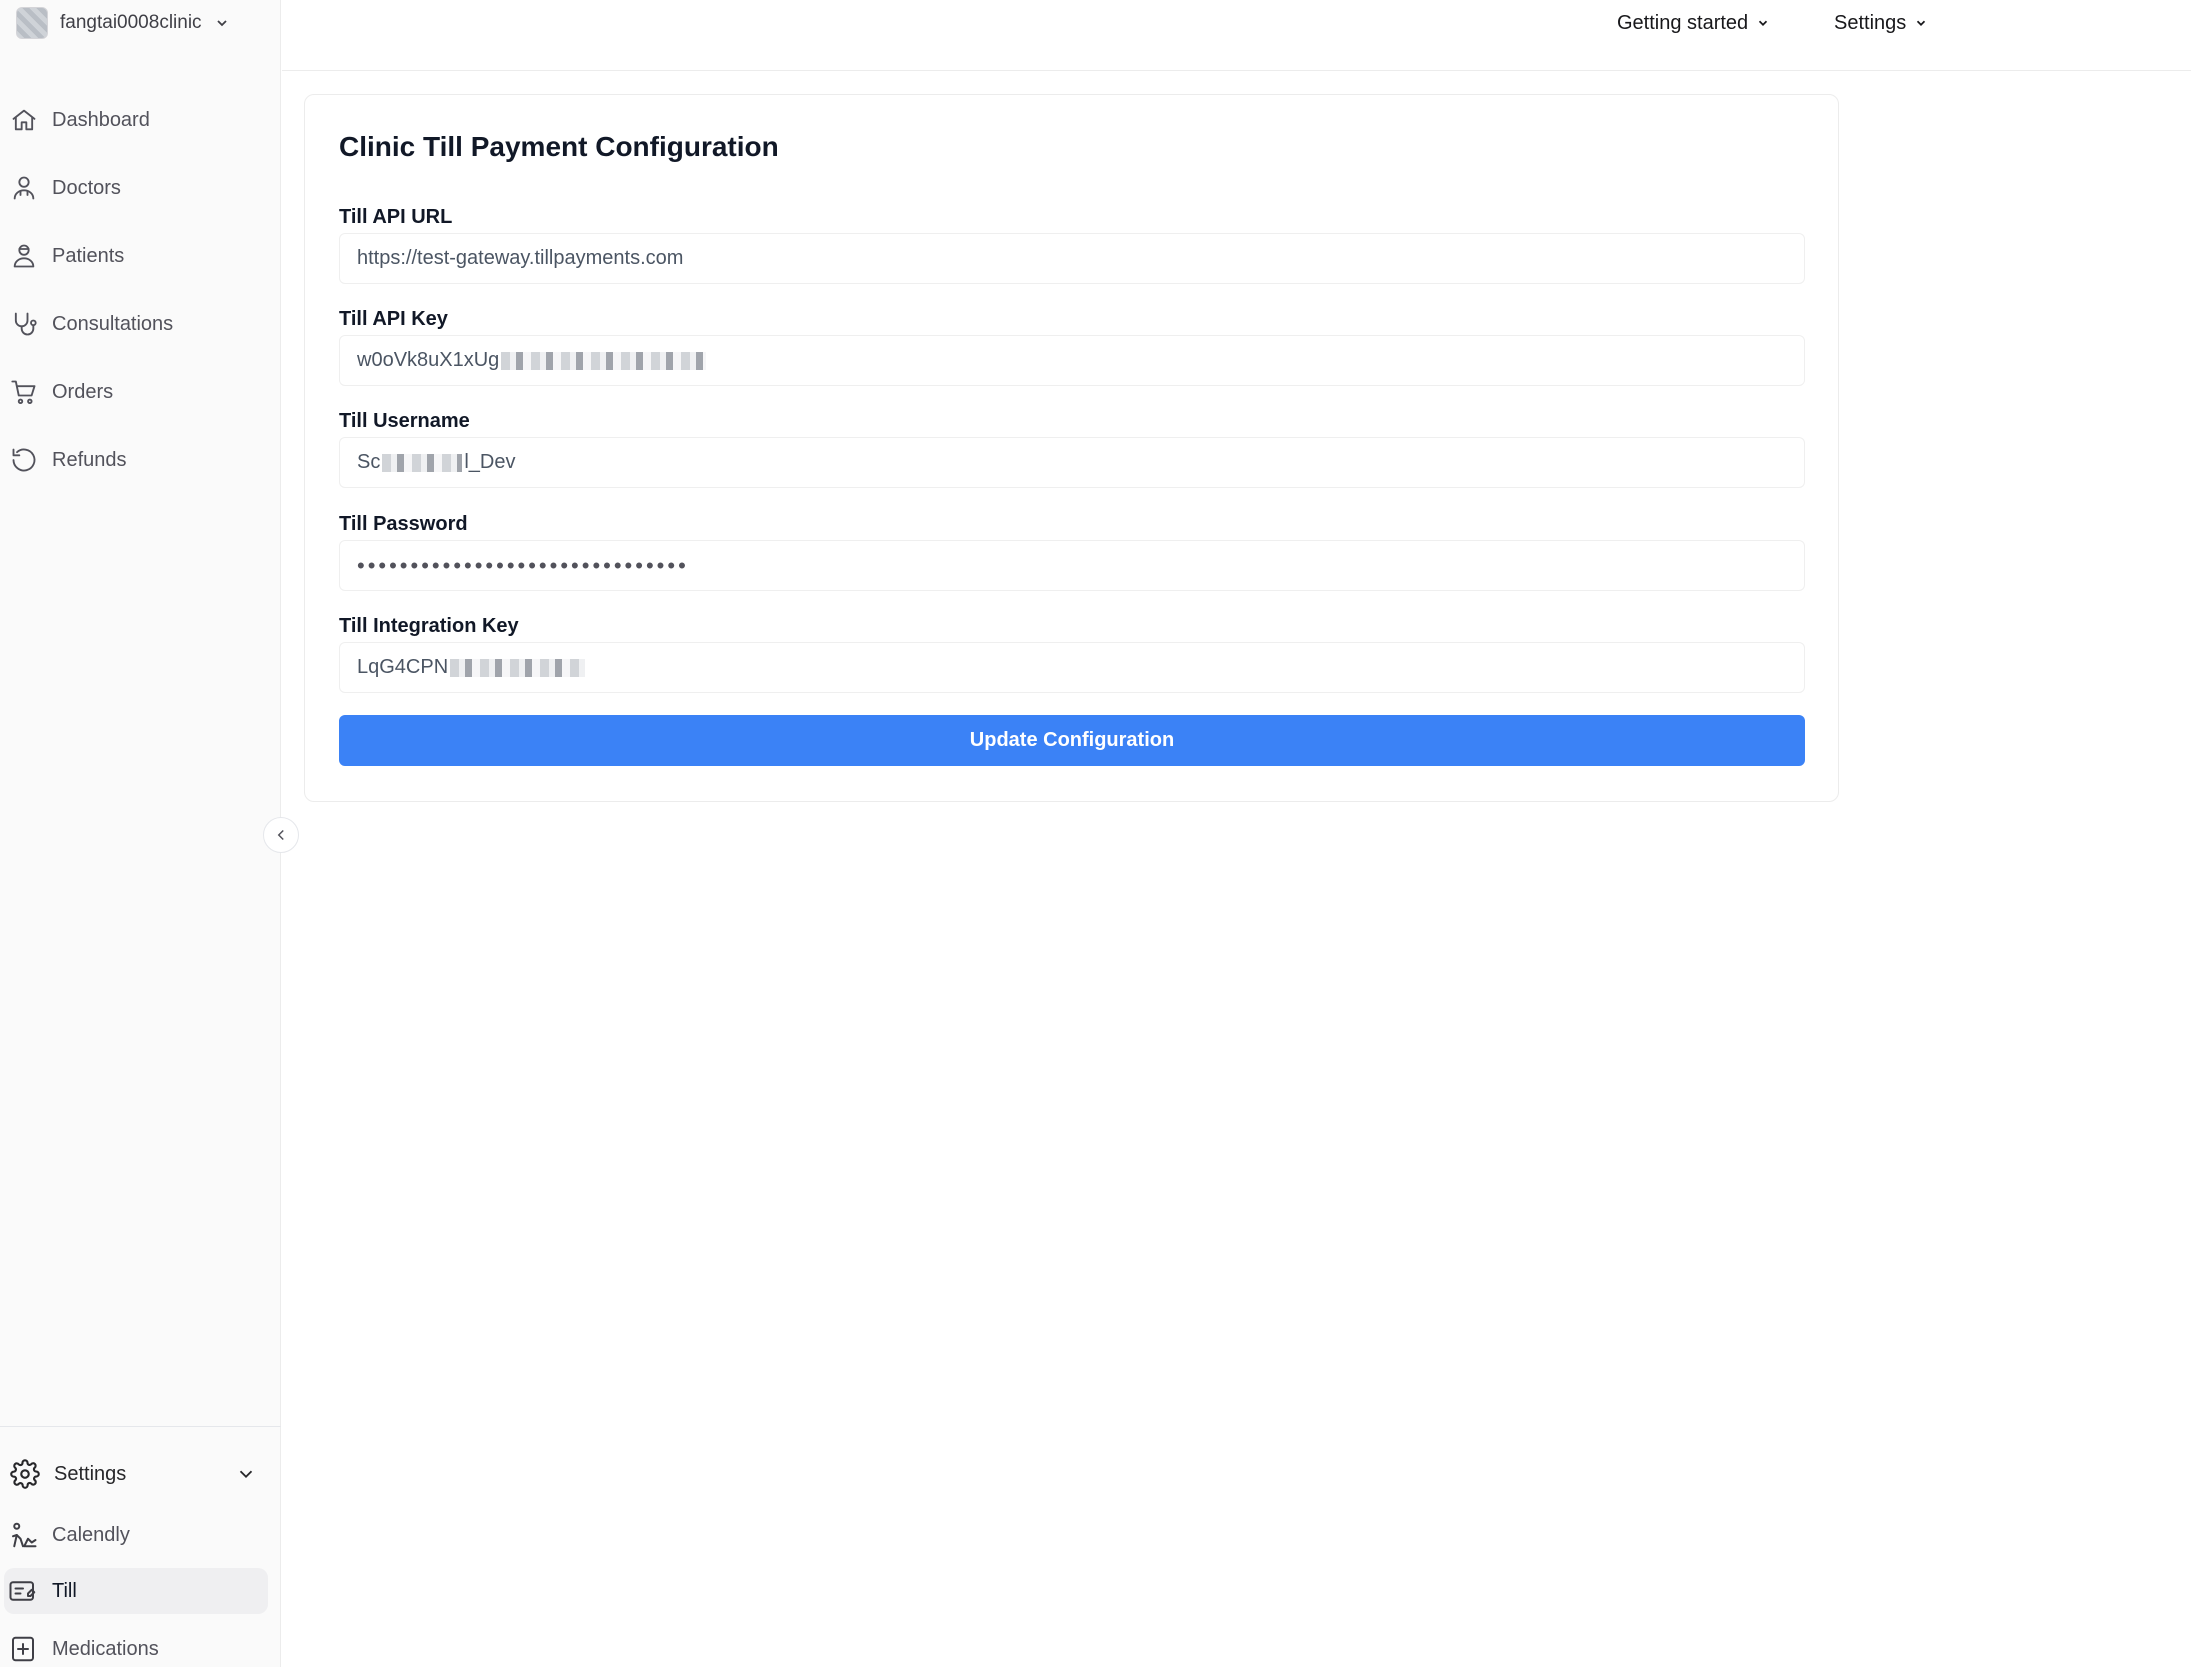  Describe the element at coordinates (140, 392) in the screenshot. I see `sidebar-item-orders: Orders` at that location.